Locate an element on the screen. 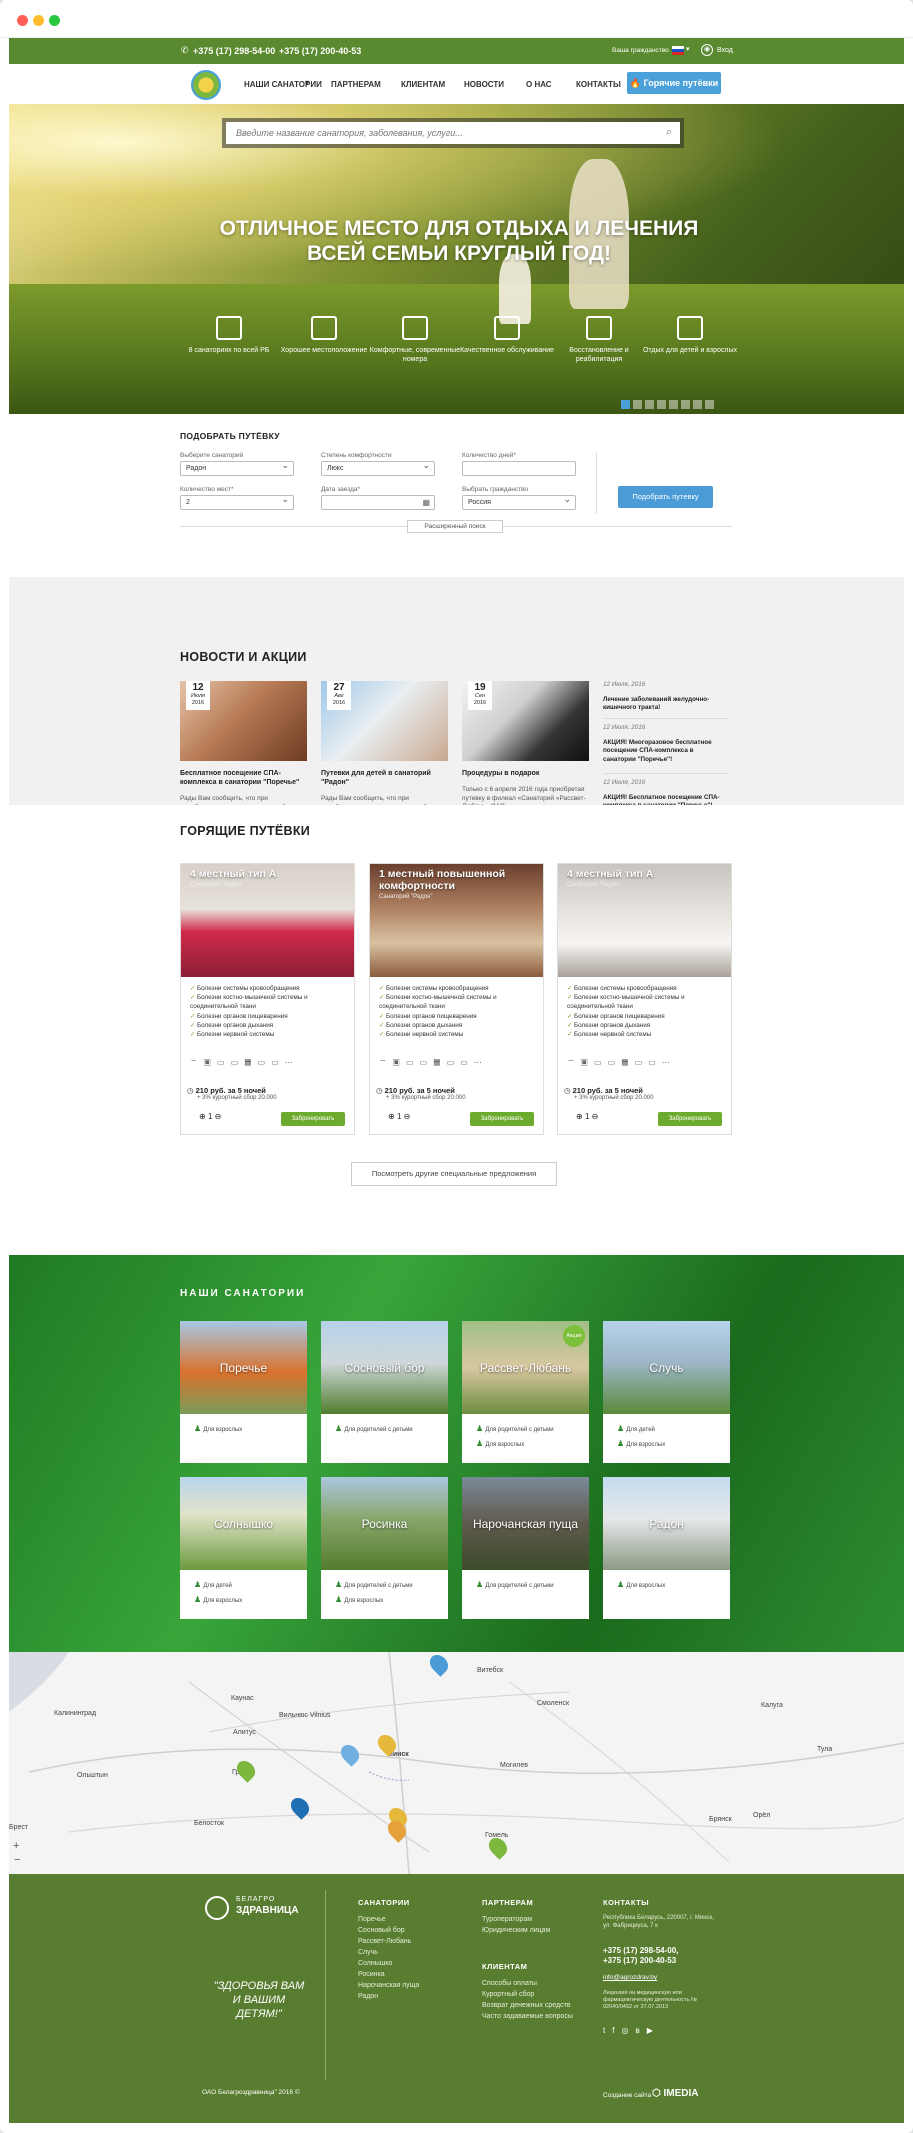  footer-phone-2: +375 (17) 200-40-53 is located at coordinates (639, 1960).